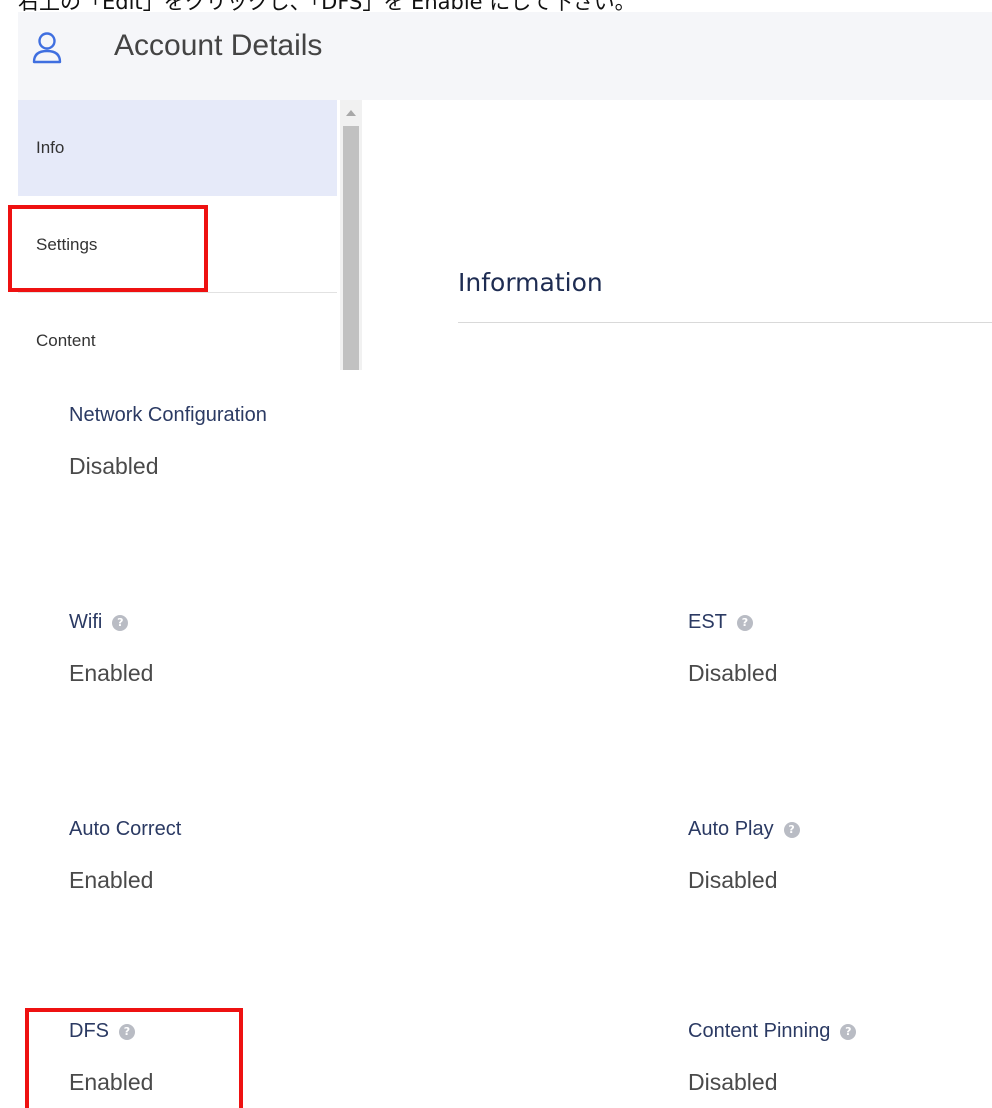  I want to click on wifi-label-text: Wifi, so click(86, 622).